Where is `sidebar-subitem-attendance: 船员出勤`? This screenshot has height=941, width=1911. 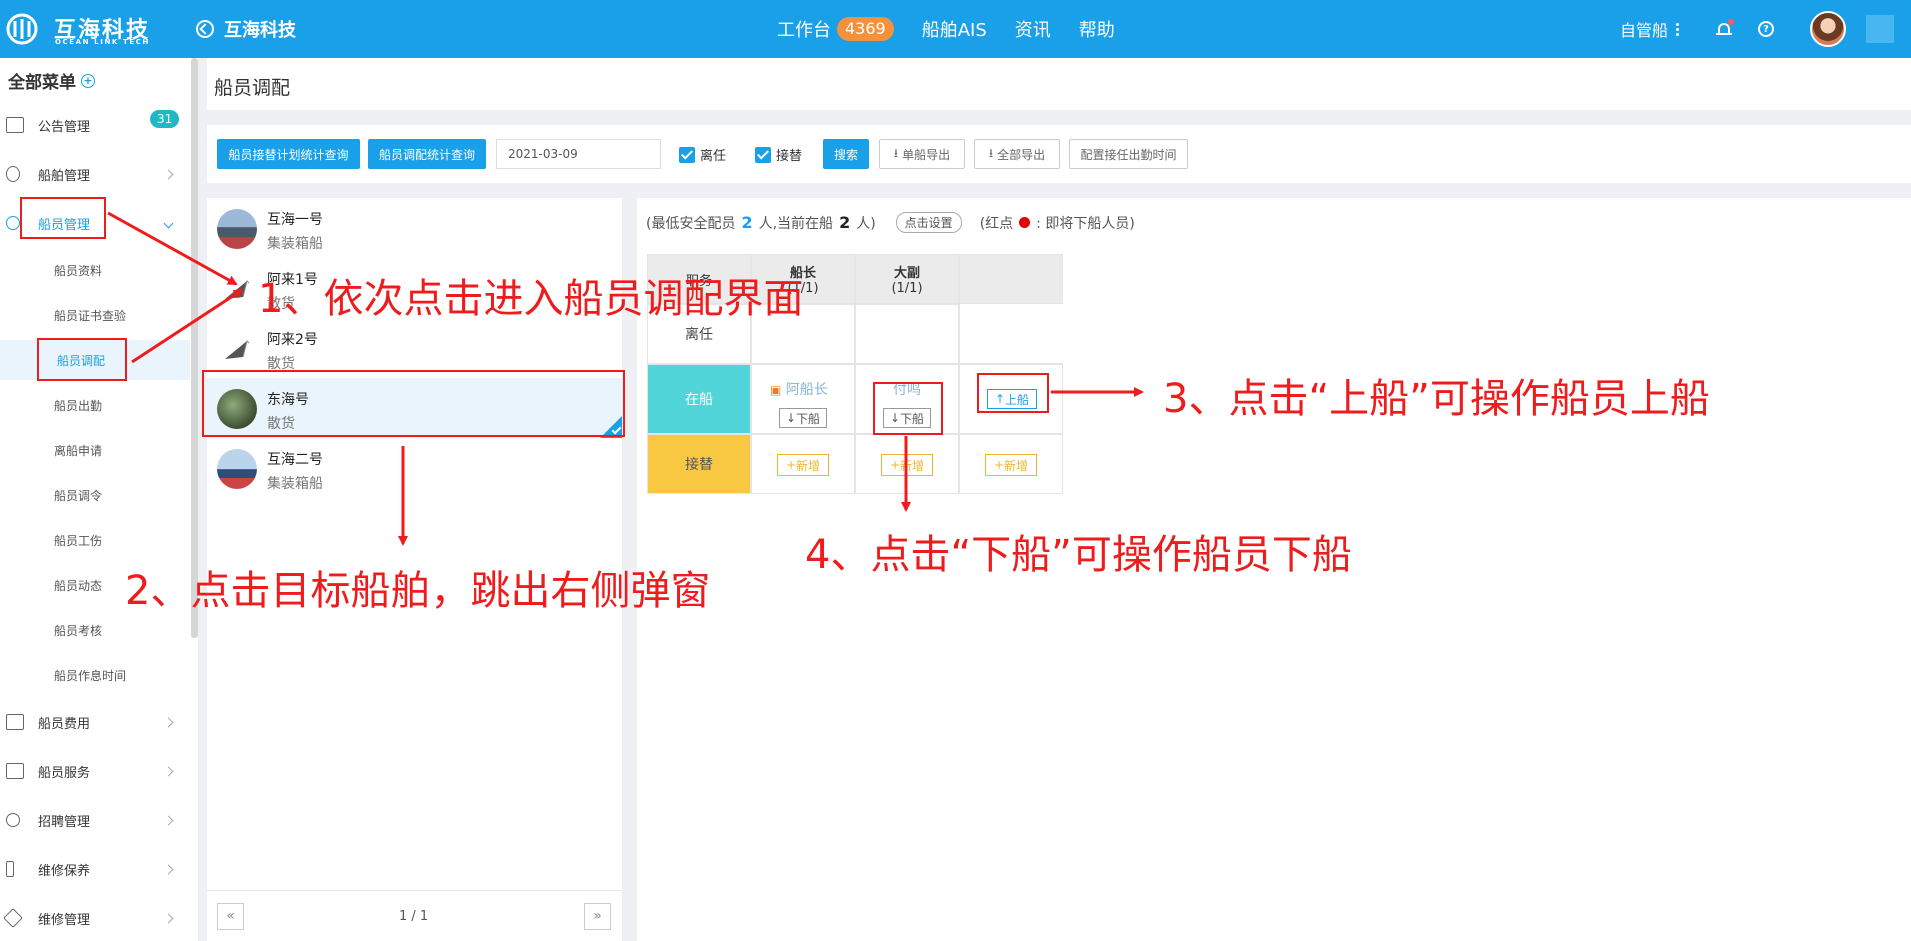
sidebar-subitem-attendance: 船员出勤 is located at coordinates (95, 405).